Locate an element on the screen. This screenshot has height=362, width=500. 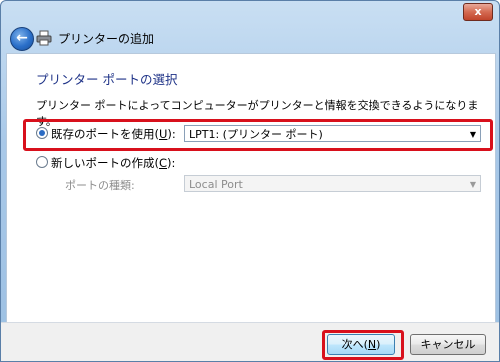
existing-port-radio is located at coordinates (42, 133).